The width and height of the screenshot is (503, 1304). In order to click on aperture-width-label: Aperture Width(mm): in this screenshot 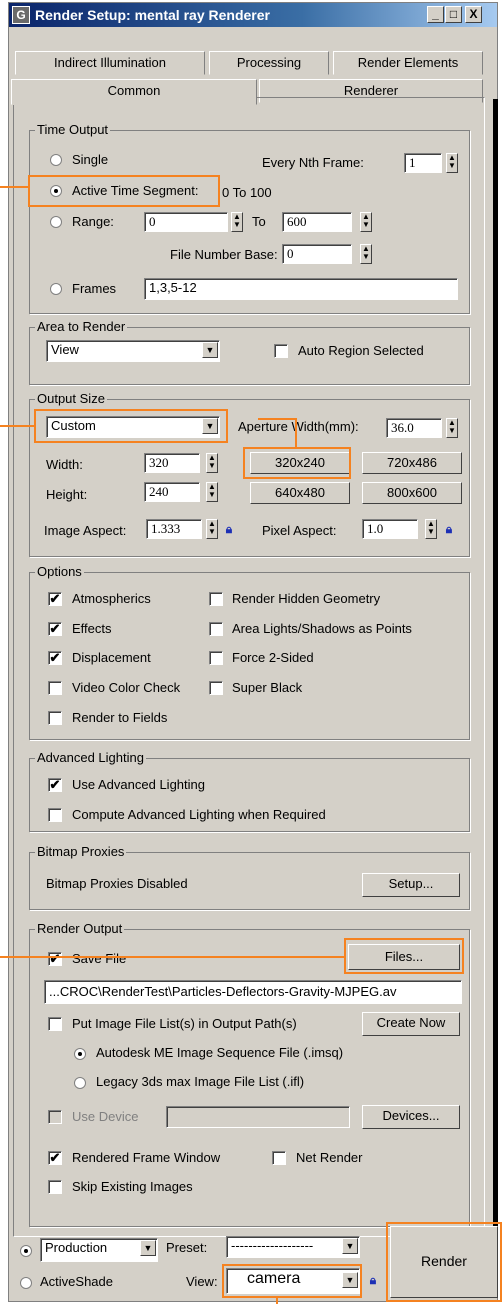, I will do `click(298, 426)`.